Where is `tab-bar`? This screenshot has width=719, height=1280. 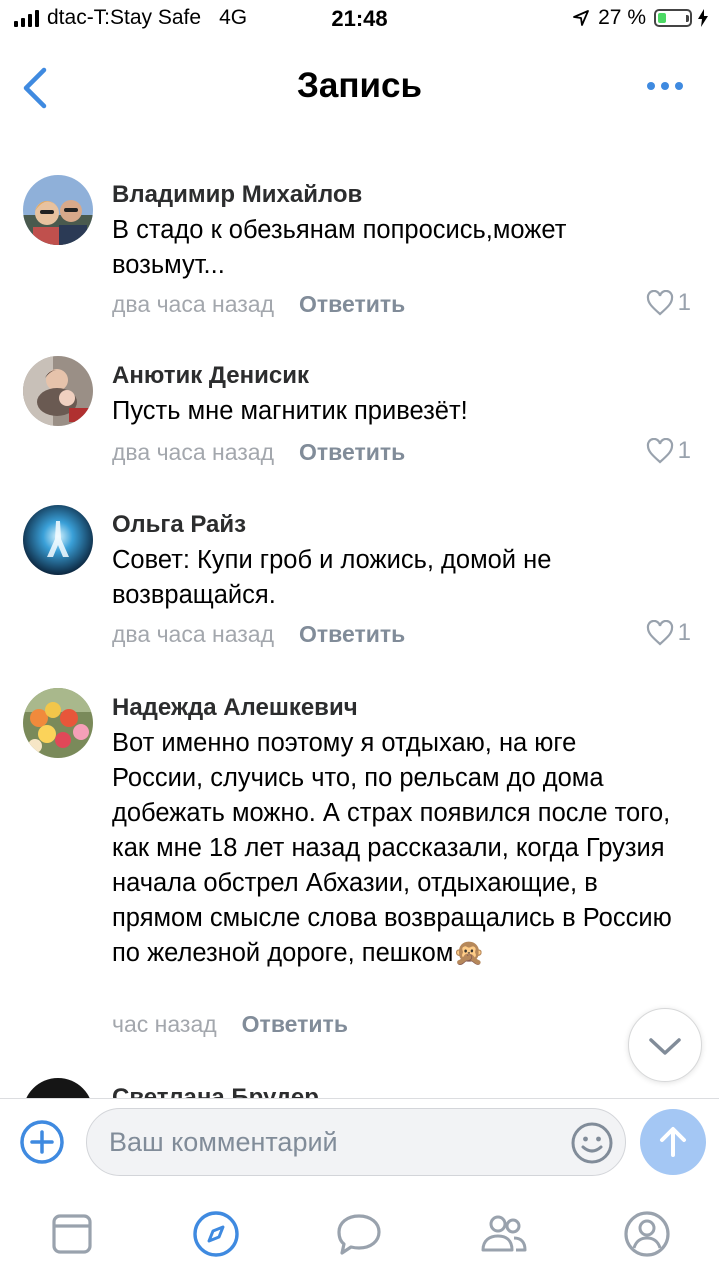 tab-bar is located at coordinates (359, 1232).